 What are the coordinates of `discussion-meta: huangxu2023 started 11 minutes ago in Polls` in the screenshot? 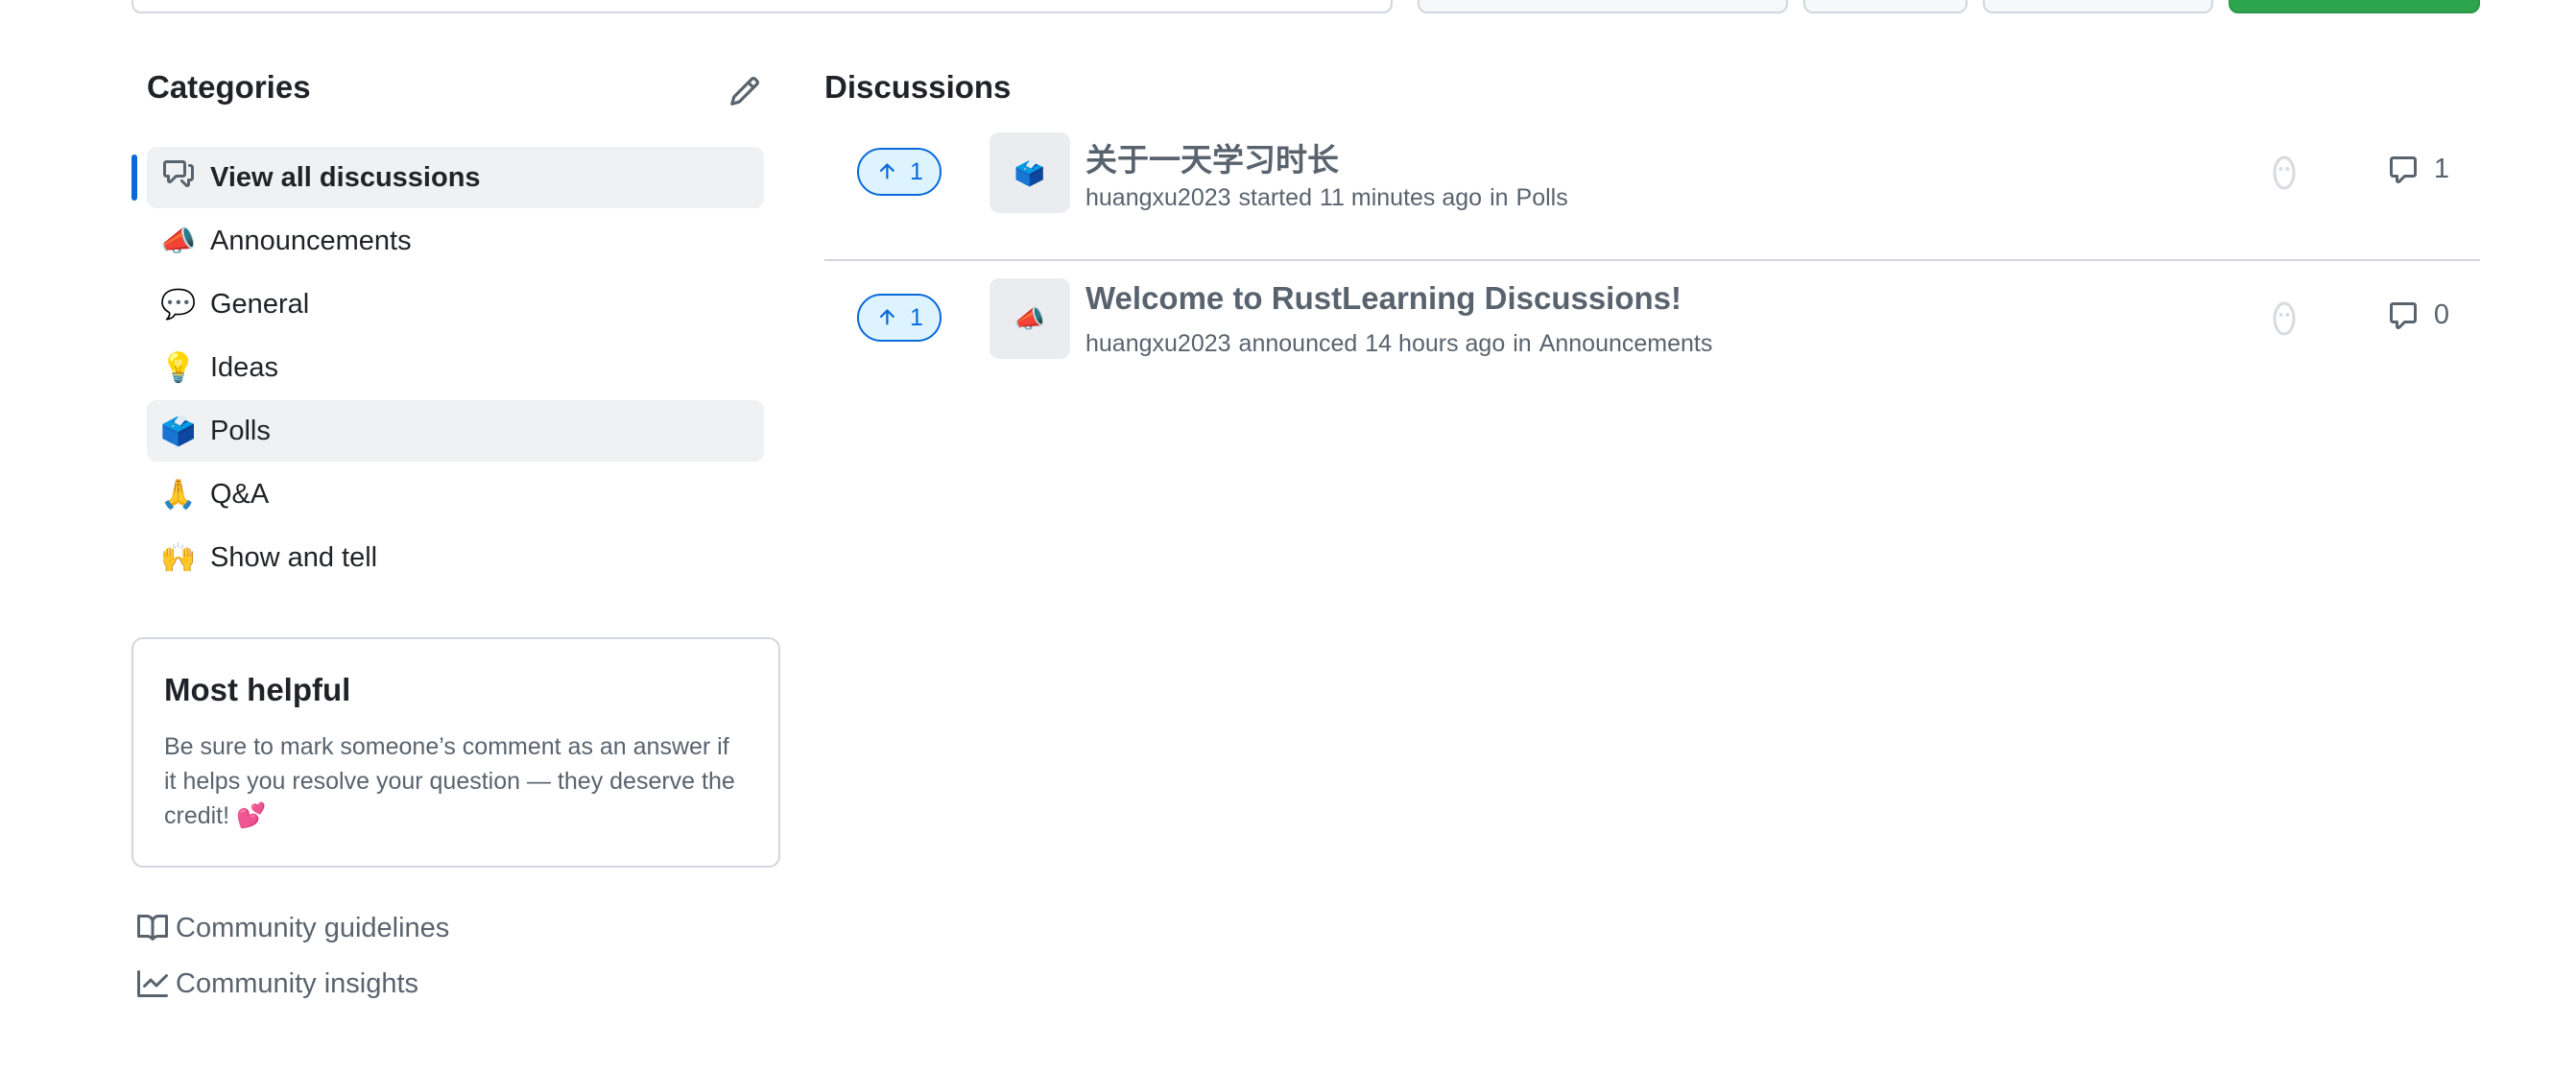 It's located at (1326, 198).